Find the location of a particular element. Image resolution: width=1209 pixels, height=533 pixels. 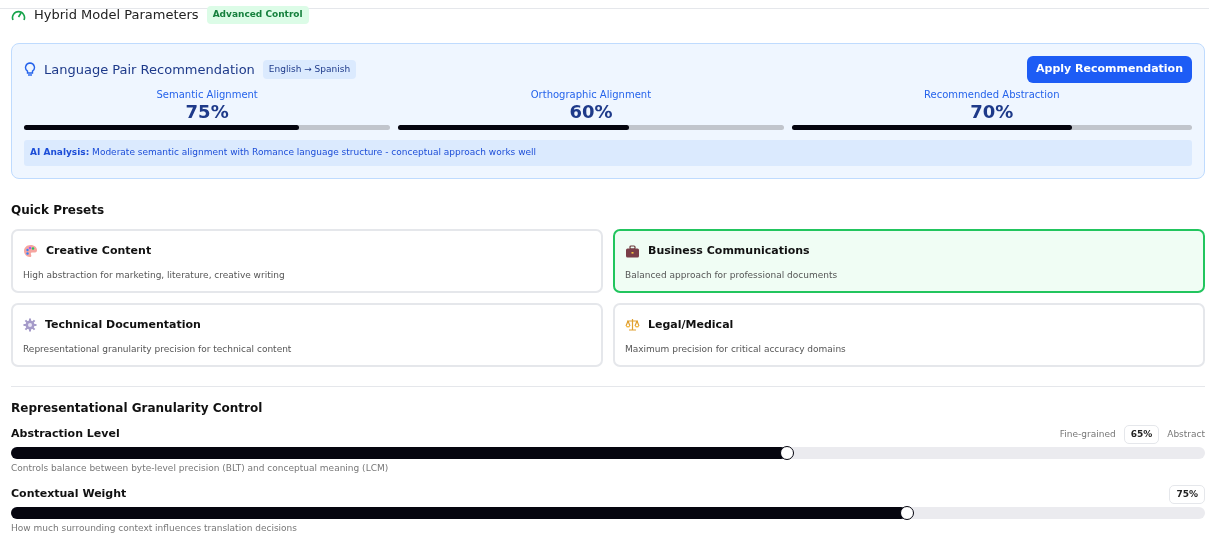

metric-label: Recommended Abstraction is located at coordinates (992, 94).